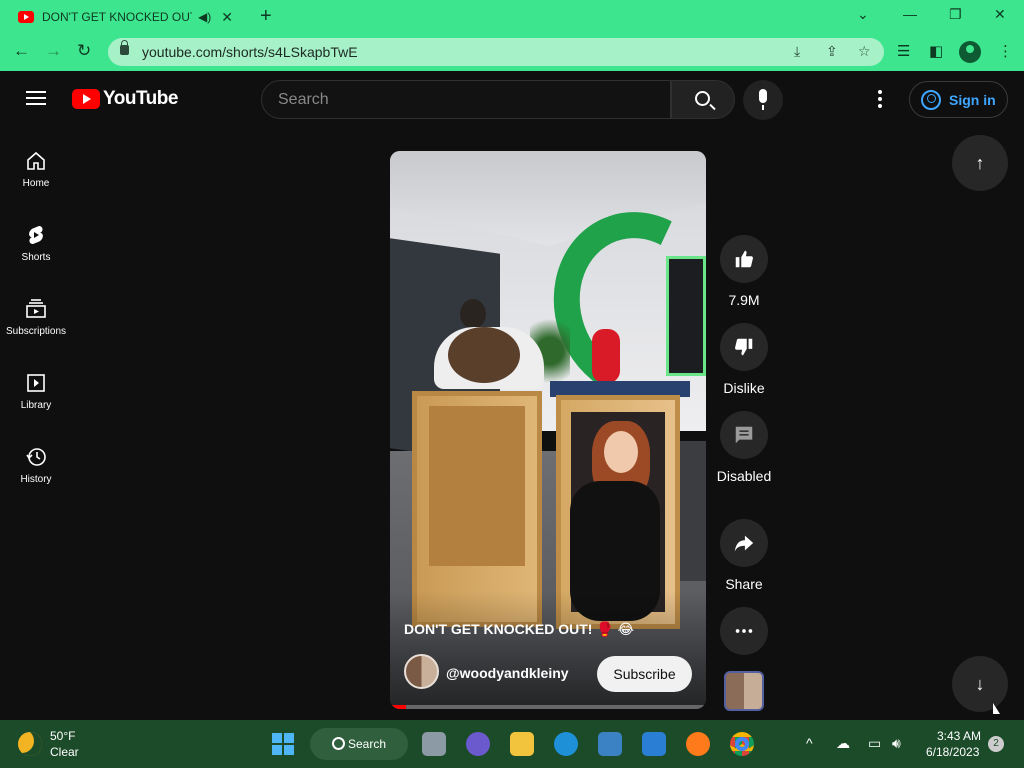  I want to click on share-arrow-icon, so click(744, 543).